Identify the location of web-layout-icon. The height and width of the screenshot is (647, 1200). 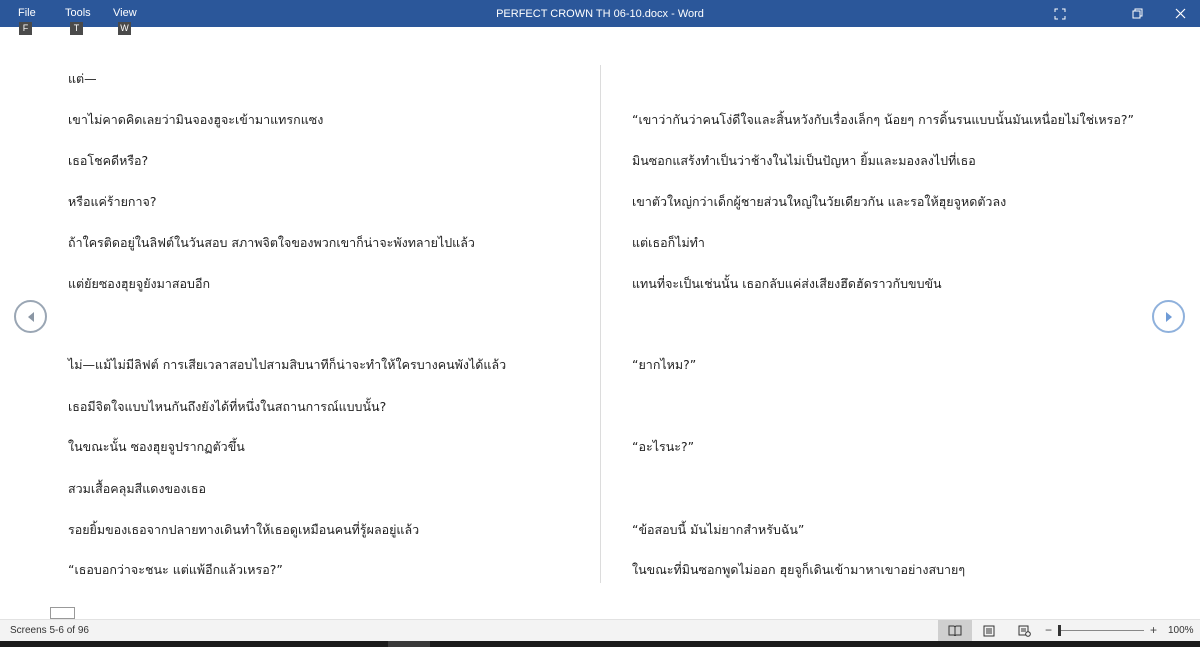
(1024, 631).